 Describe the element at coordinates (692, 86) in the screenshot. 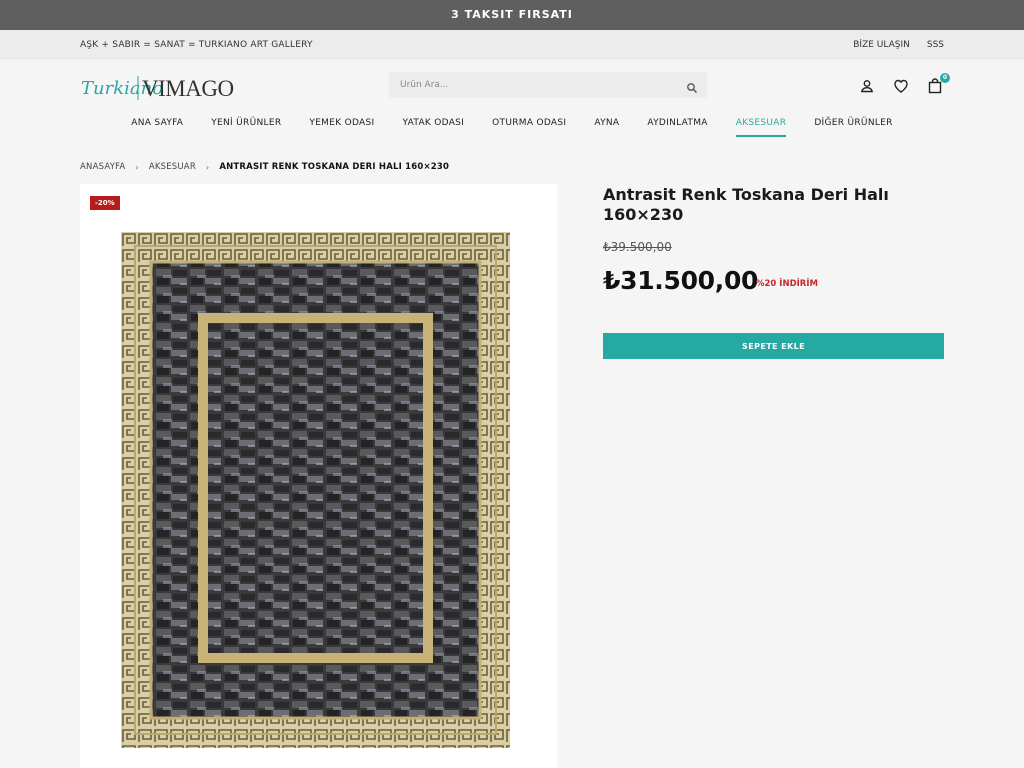

I see `search-icon` at that location.